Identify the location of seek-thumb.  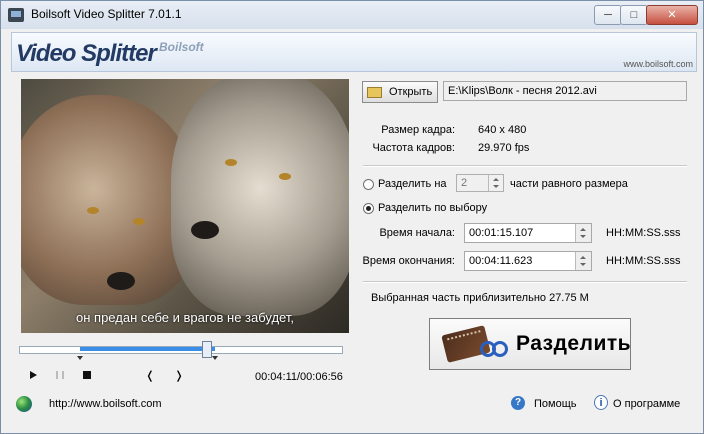
(206, 349).